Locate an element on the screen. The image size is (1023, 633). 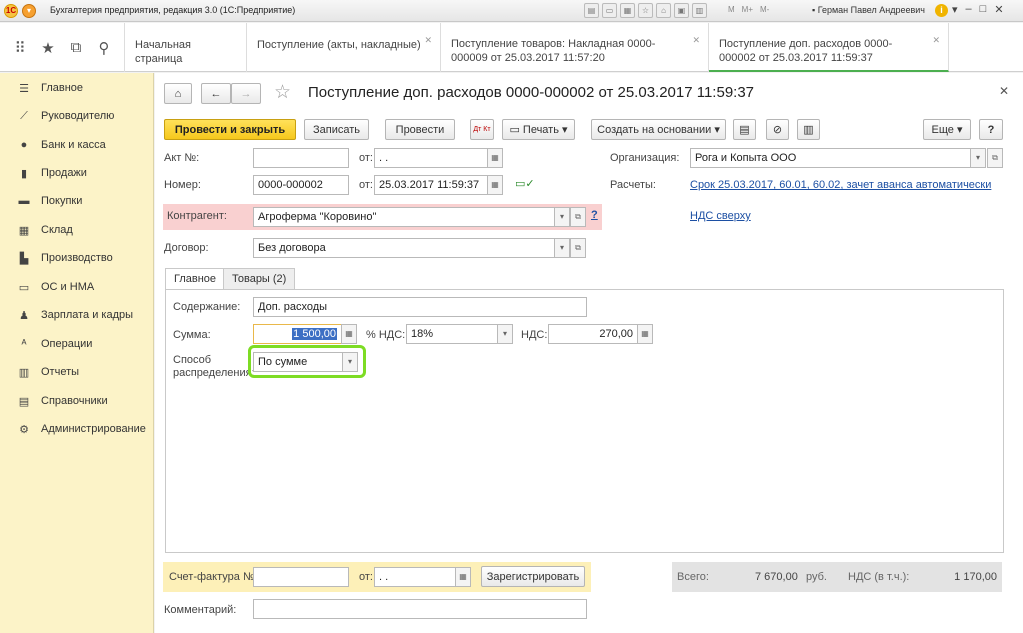
save-button: Записать is located at coordinates (336, 129).